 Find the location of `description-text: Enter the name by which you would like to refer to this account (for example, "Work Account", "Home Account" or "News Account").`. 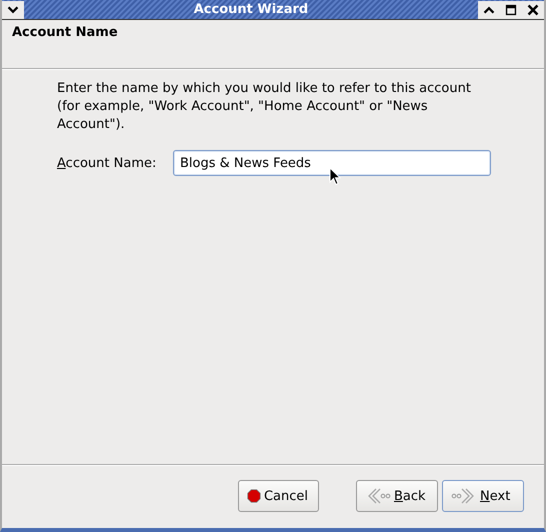

description-text: Enter the name by which you would like to refer to this account (for example, "Work Account", "Home Account" or "News Account"). is located at coordinates (264, 107).